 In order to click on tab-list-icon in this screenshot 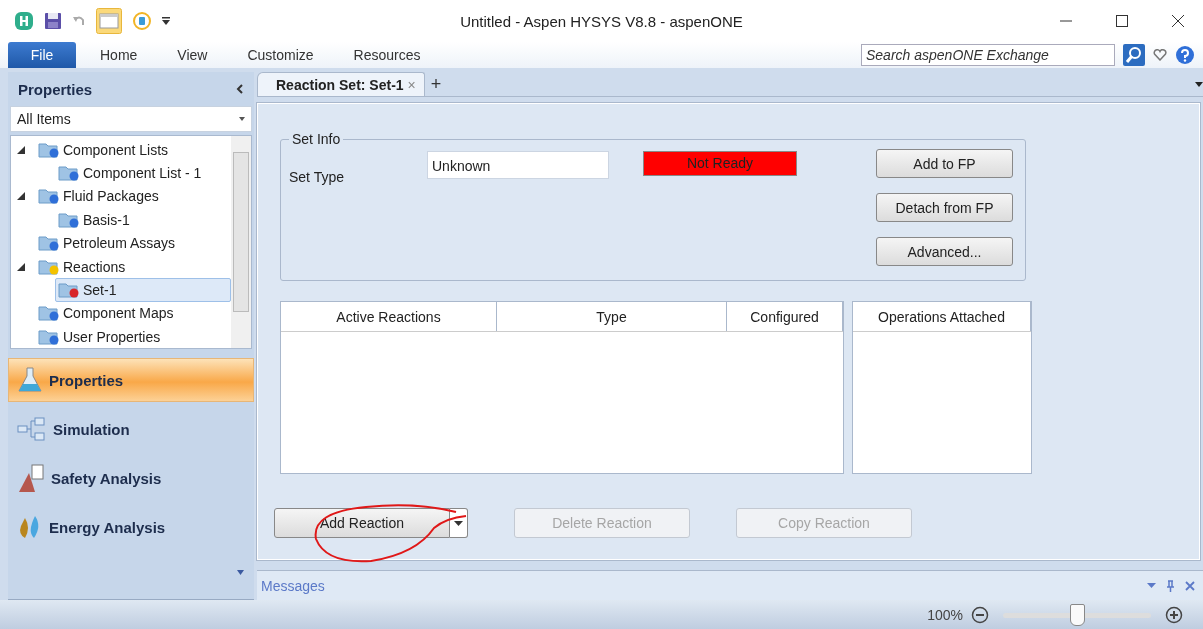, I will do `click(1199, 84)`.